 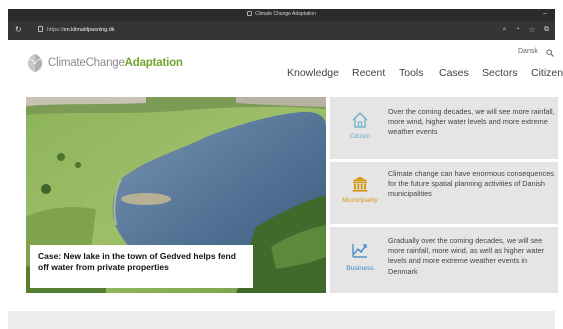 I want to click on language-switch: Dansk, so click(x=528, y=51).